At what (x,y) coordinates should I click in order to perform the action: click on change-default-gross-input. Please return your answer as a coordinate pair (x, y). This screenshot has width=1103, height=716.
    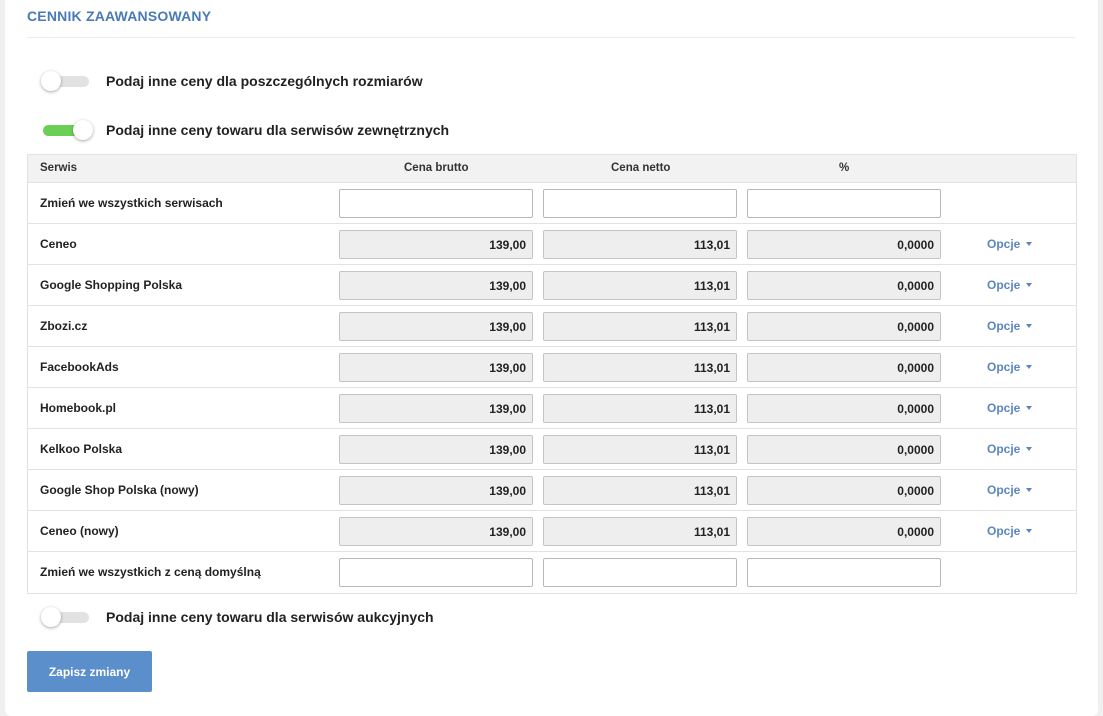
    Looking at the image, I should click on (436, 572).